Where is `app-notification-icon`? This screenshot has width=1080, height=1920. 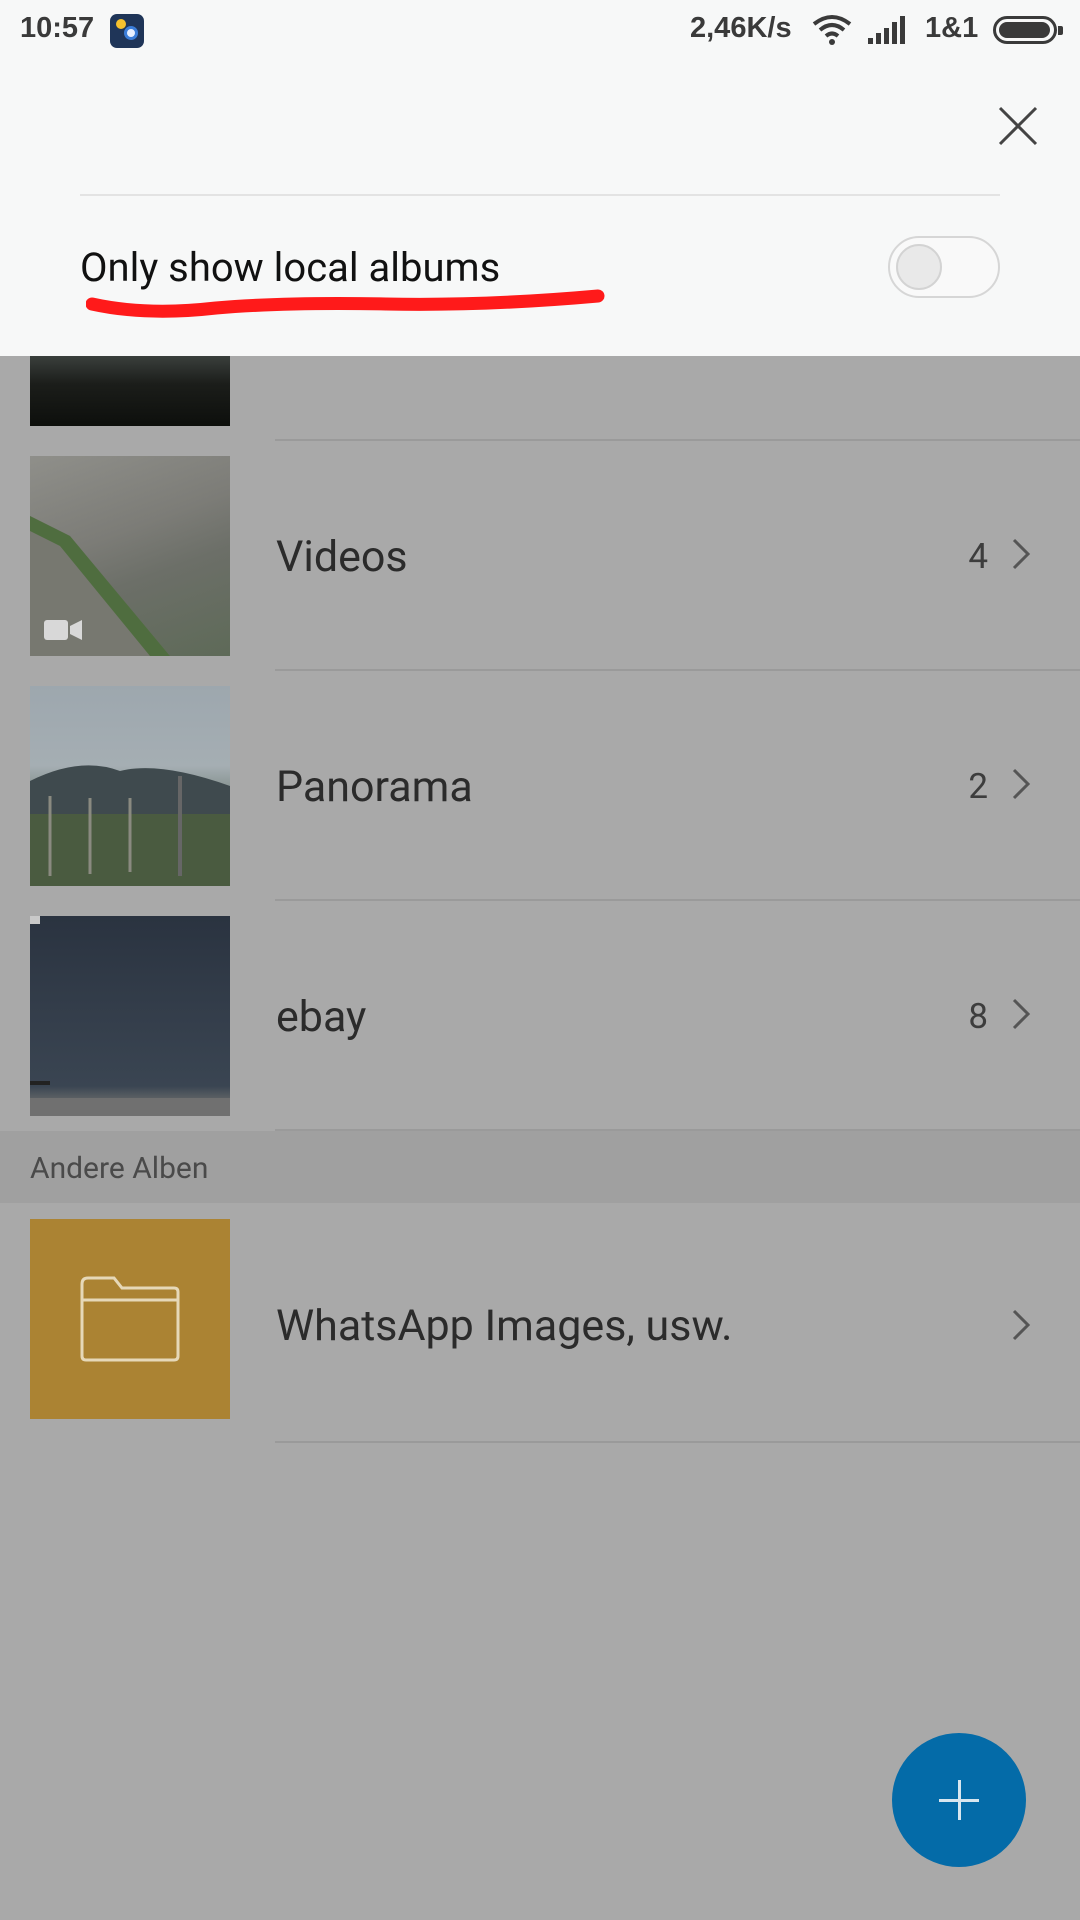
app-notification-icon is located at coordinates (127, 31).